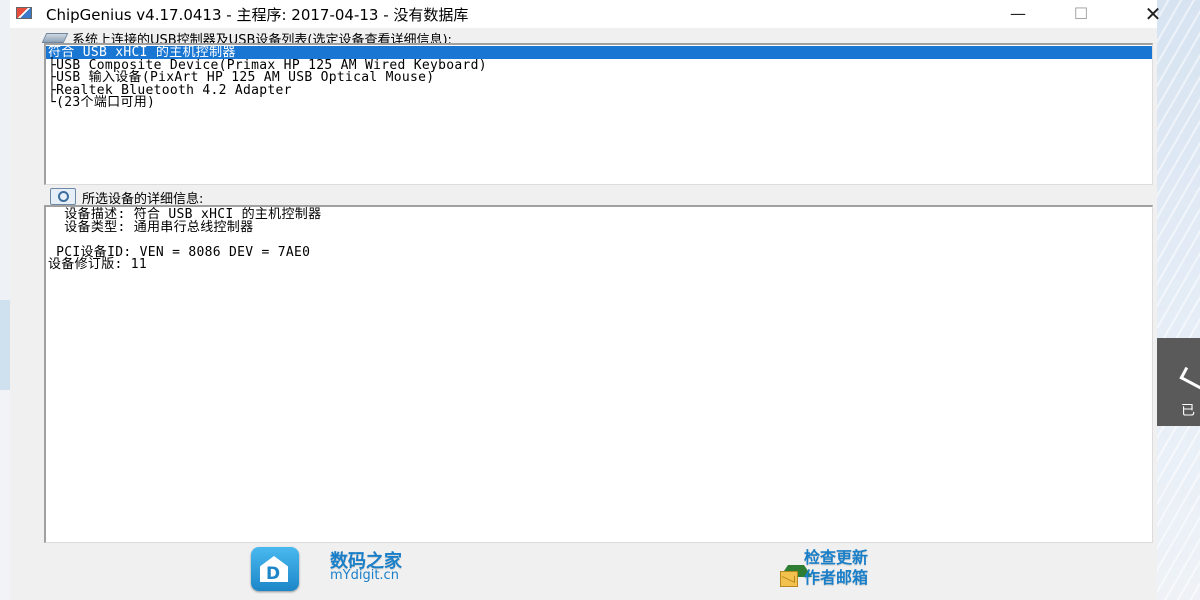 Image resolution: width=1200 pixels, height=600 pixels. I want to click on brand-name-en: mYdigit.cn, so click(364, 575).